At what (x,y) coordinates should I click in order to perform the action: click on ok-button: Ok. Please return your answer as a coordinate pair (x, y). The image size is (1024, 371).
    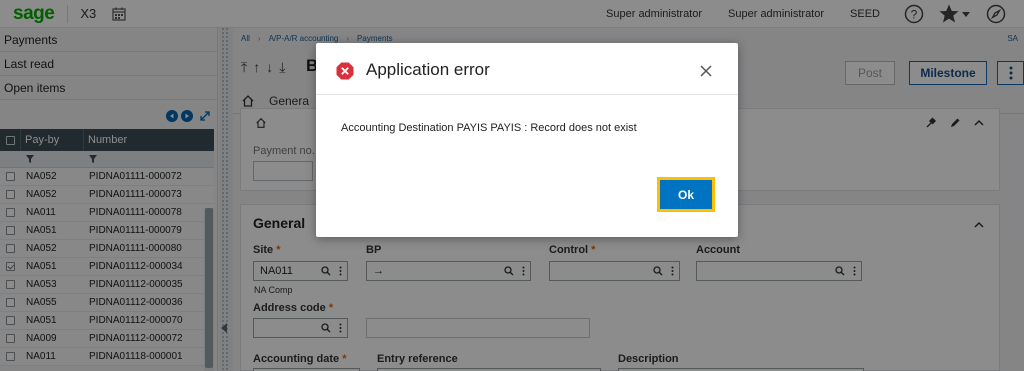
    Looking at the image, I should click on (686, 194).